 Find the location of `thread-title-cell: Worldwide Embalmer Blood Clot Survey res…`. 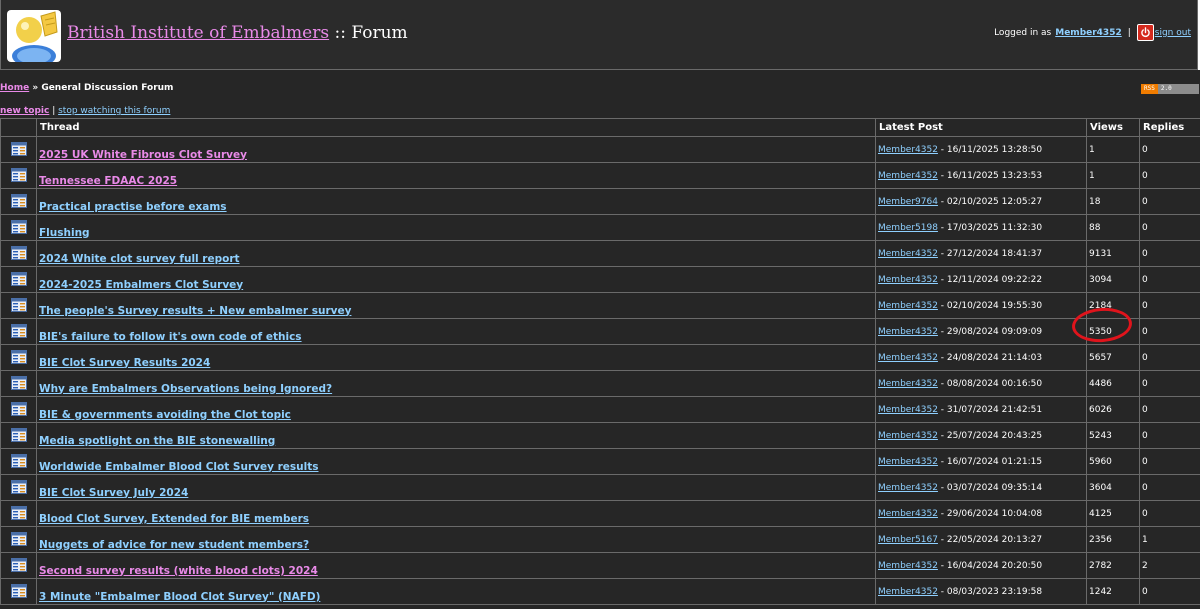

thread-title-cell: Worldwide Embalmer Blood Clot Survey res… is located at coordinates (456, 461).